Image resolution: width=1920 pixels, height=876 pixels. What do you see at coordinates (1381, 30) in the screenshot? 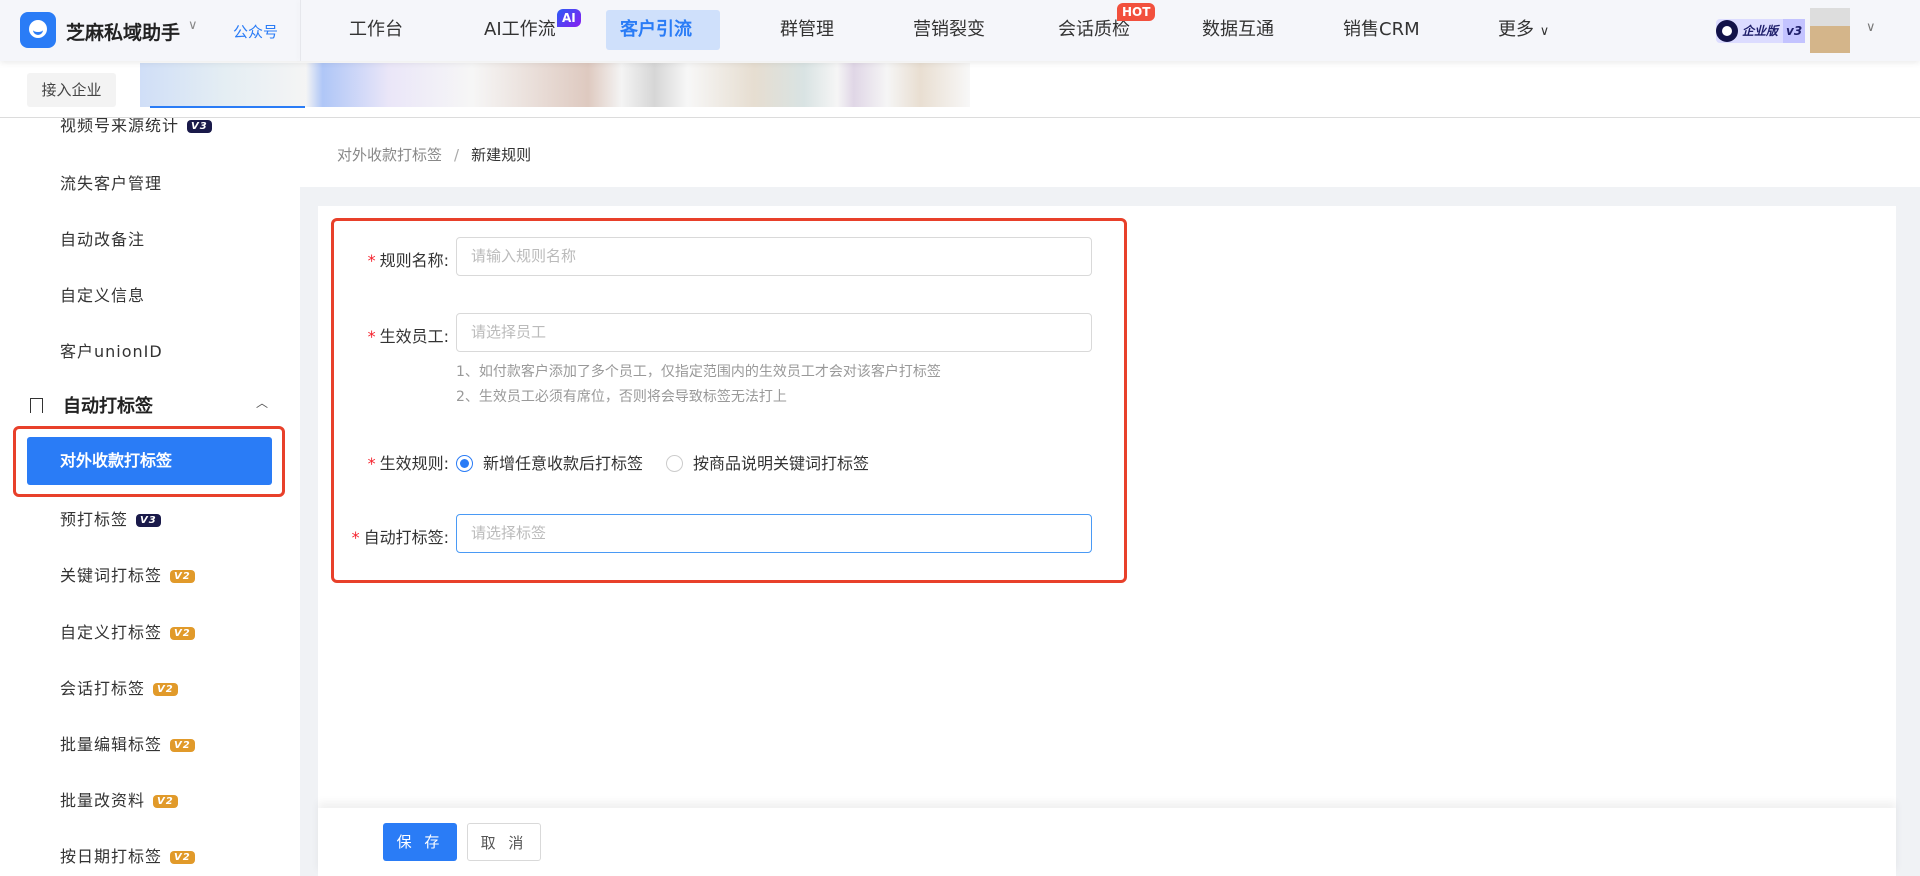
I see `nav-sales-crm: 销售CRM` at bounding box center [1381, 30].